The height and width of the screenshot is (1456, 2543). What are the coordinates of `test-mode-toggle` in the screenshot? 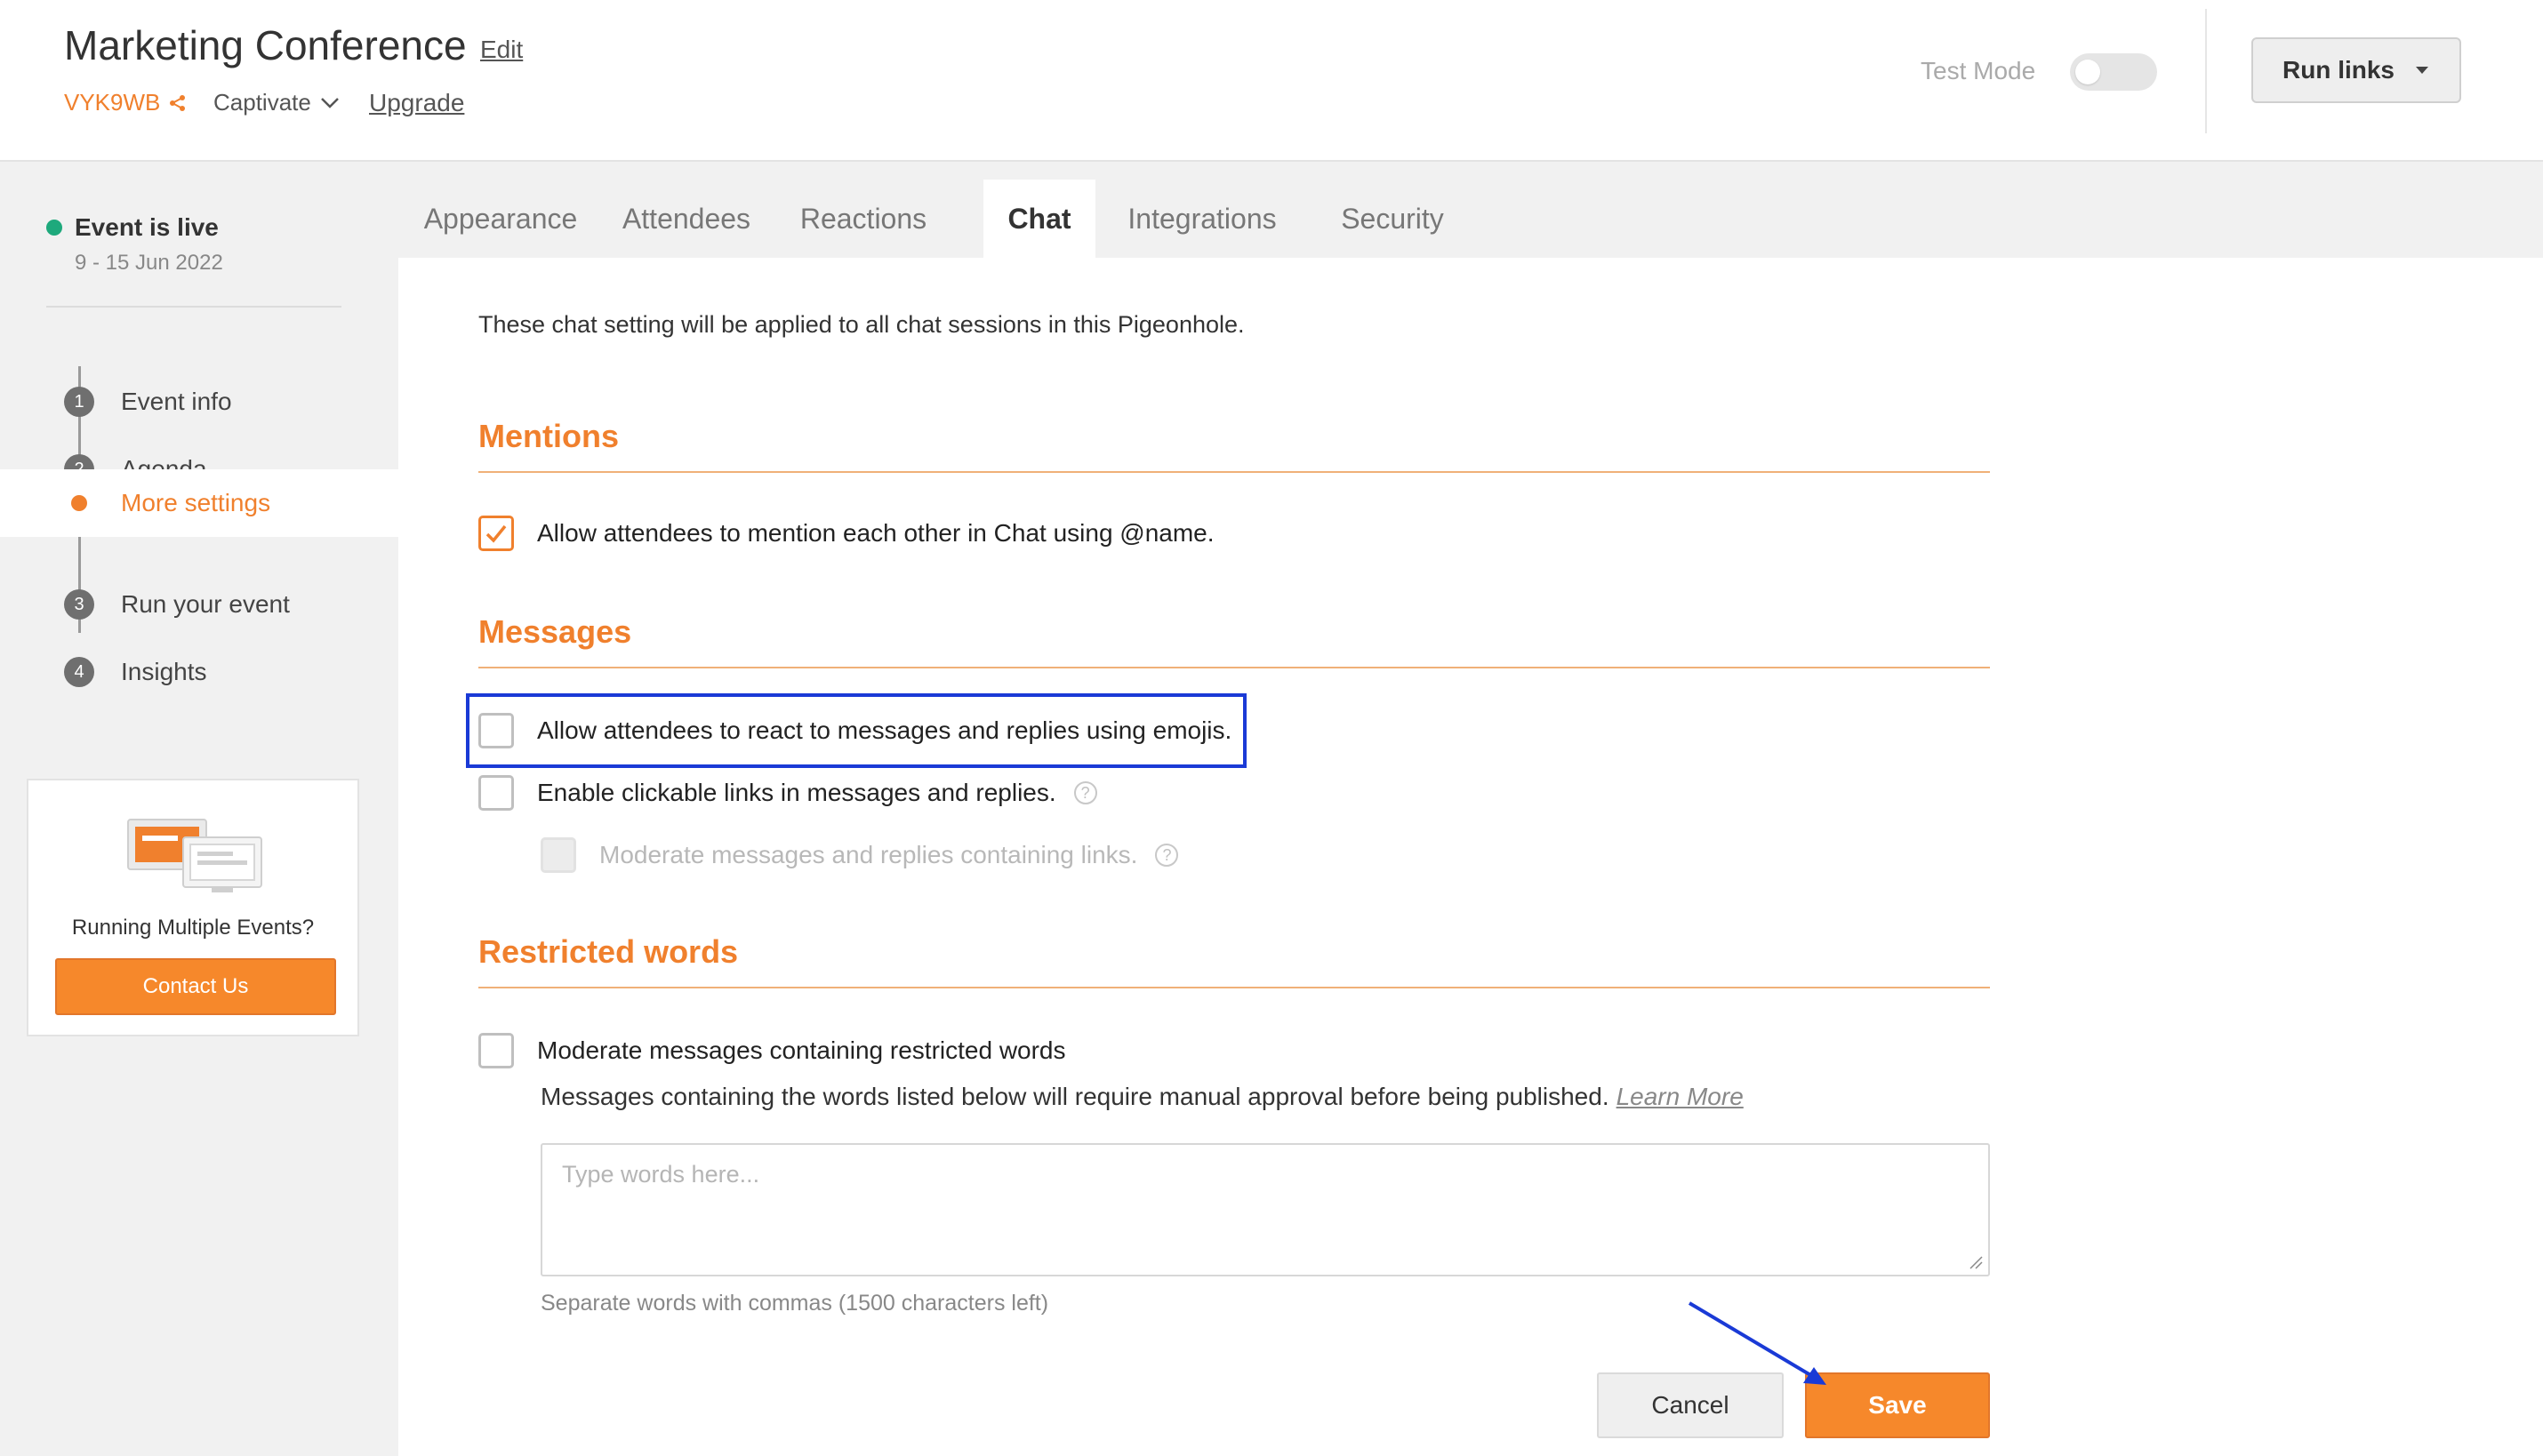 It's located at (2113, 72).